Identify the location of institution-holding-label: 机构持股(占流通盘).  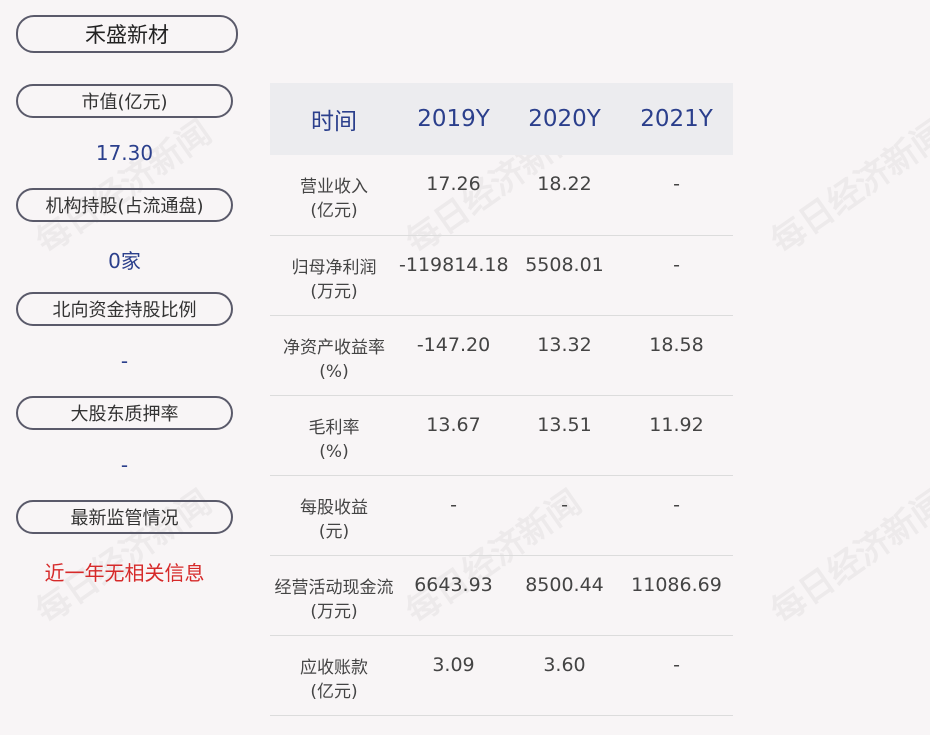
(124, 205).